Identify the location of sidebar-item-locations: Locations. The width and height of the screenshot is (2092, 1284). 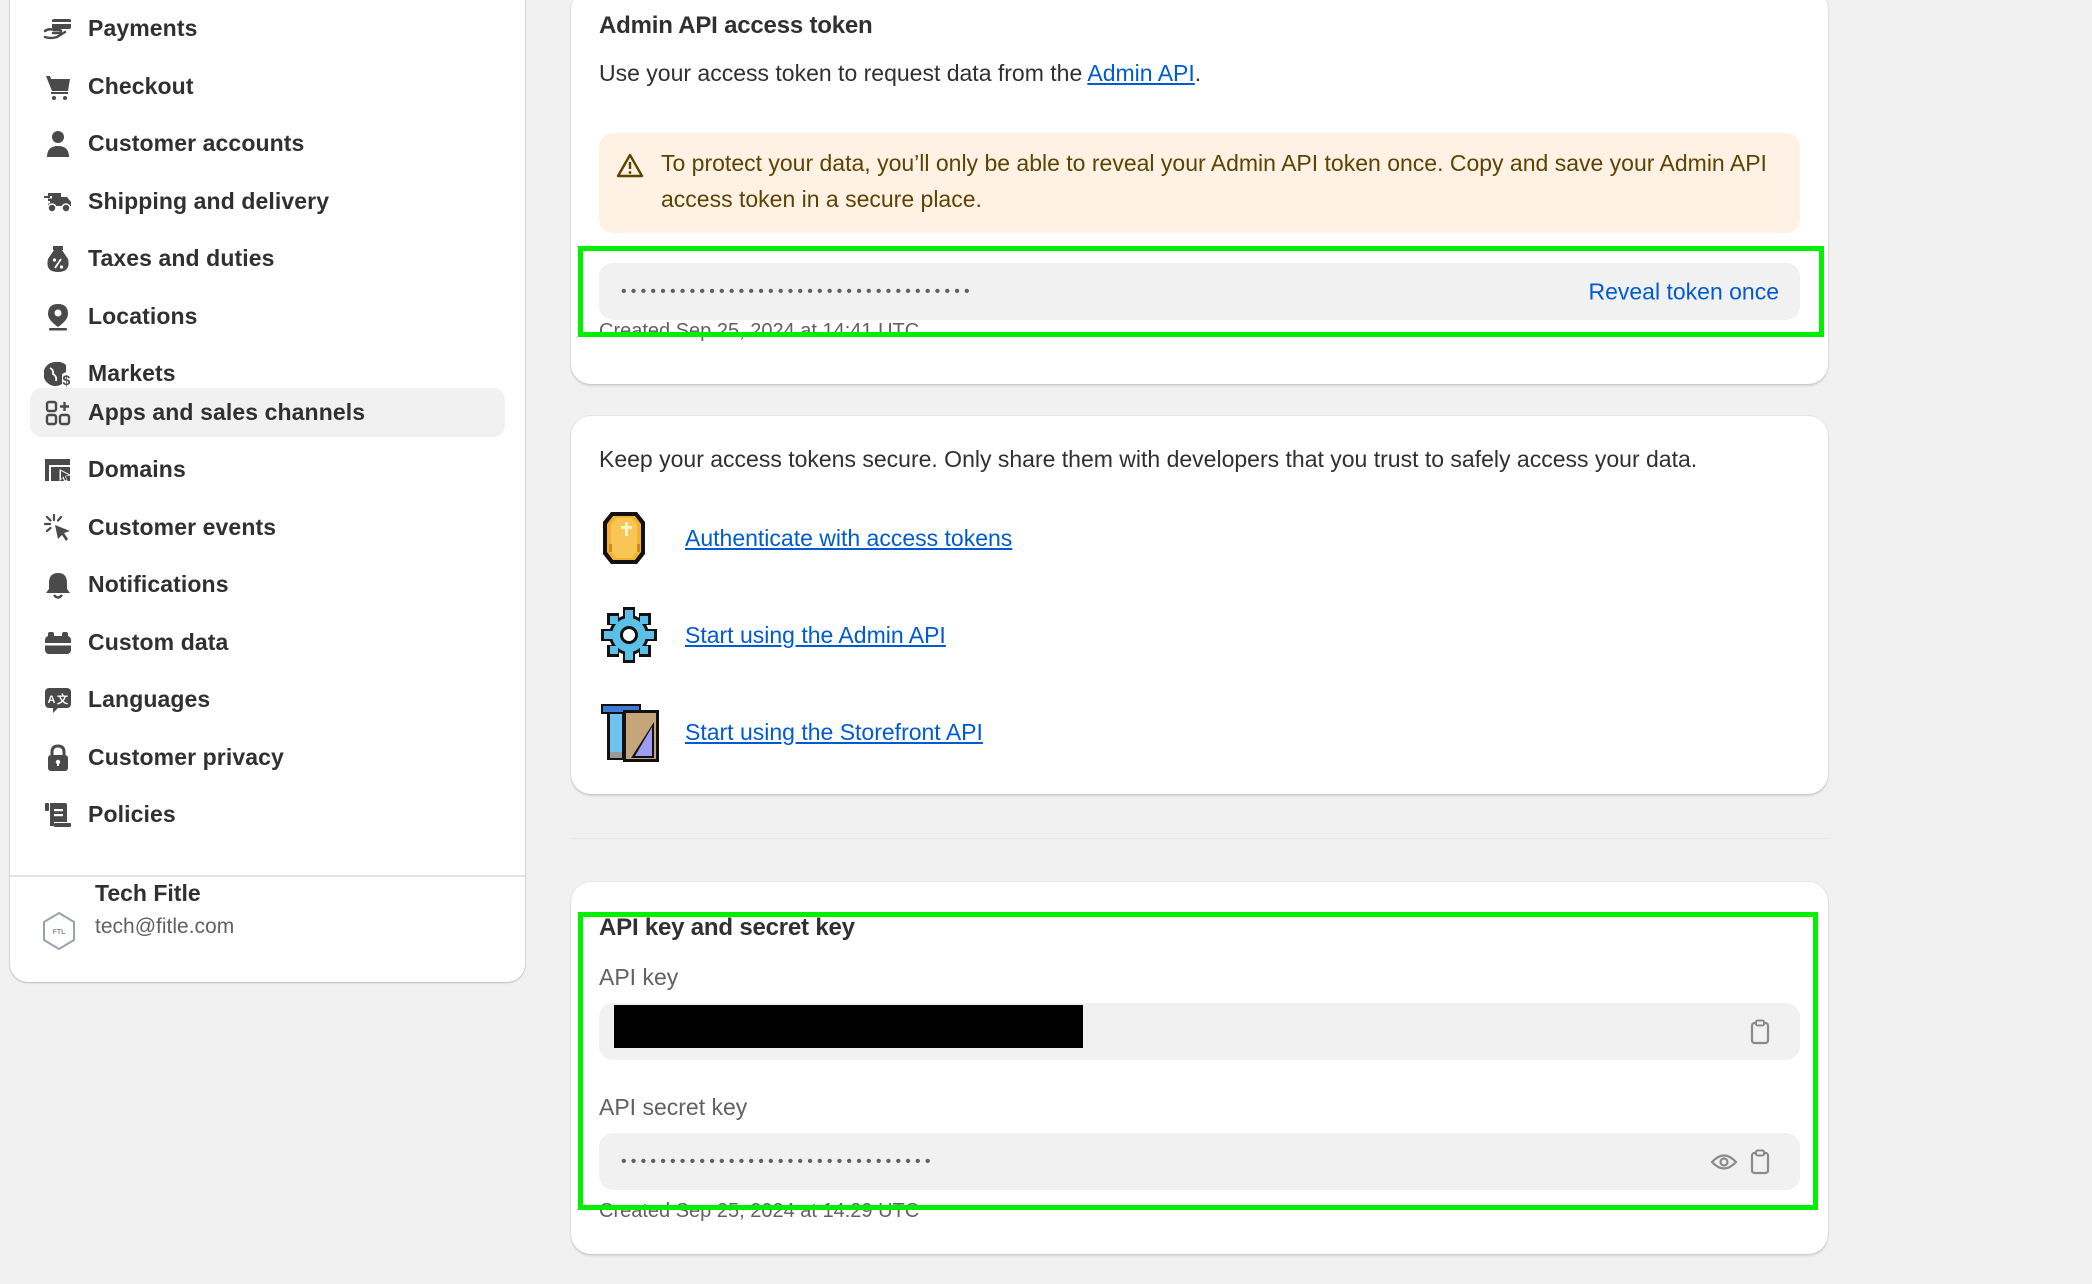
(267, 316).